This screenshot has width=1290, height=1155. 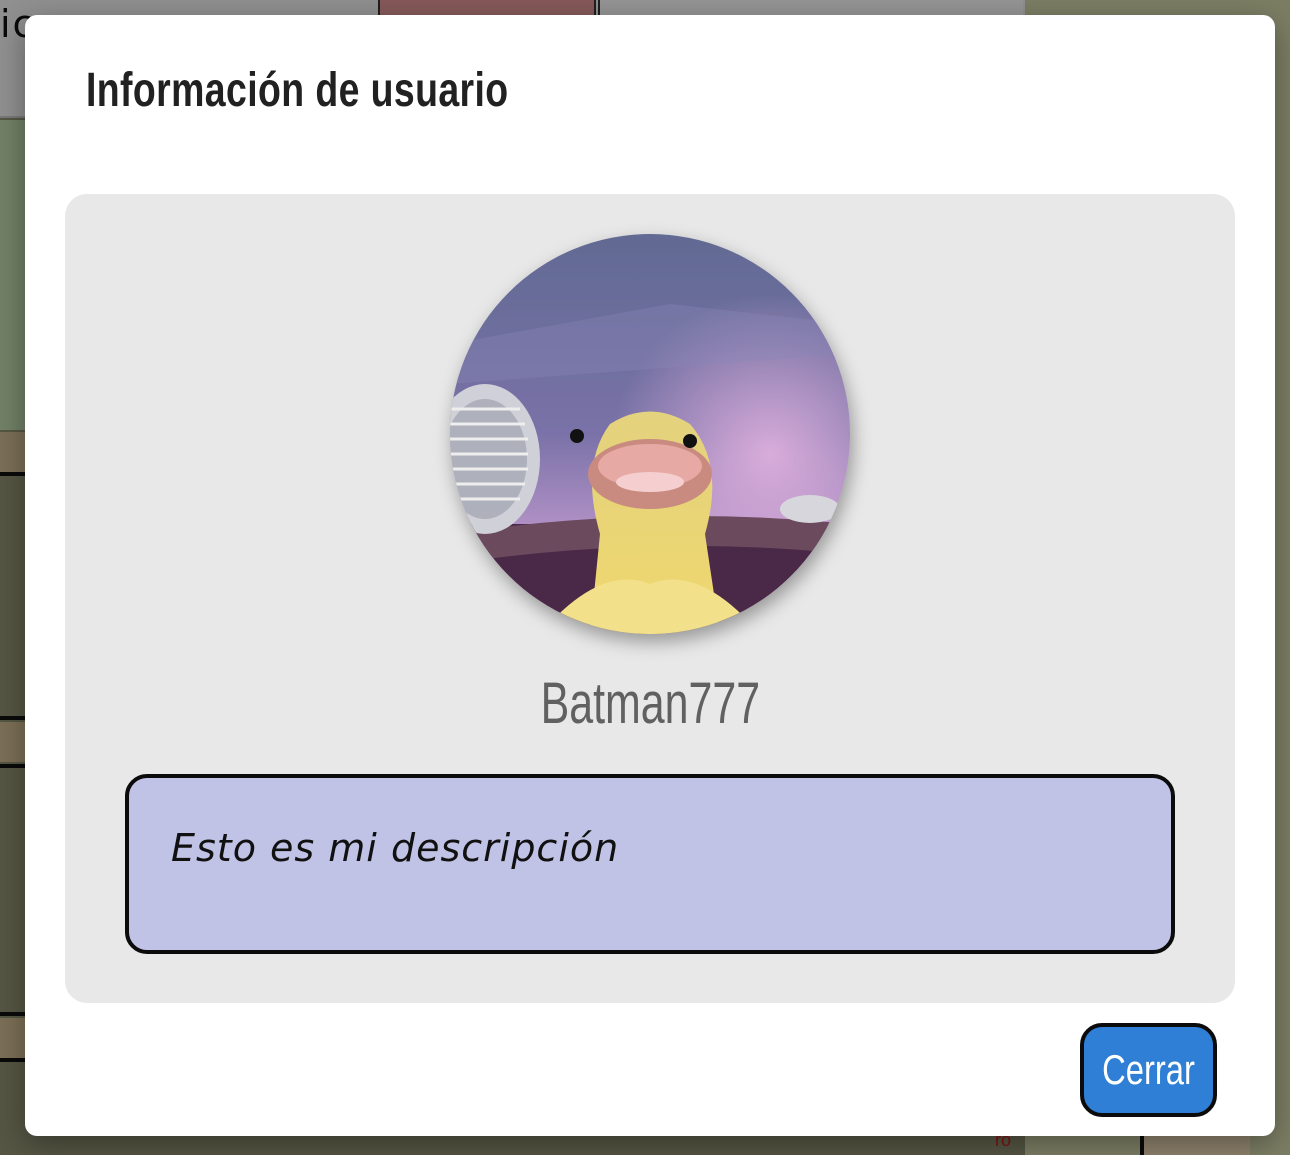 I want to click on username: Batman777, so click(x=650, y=703).